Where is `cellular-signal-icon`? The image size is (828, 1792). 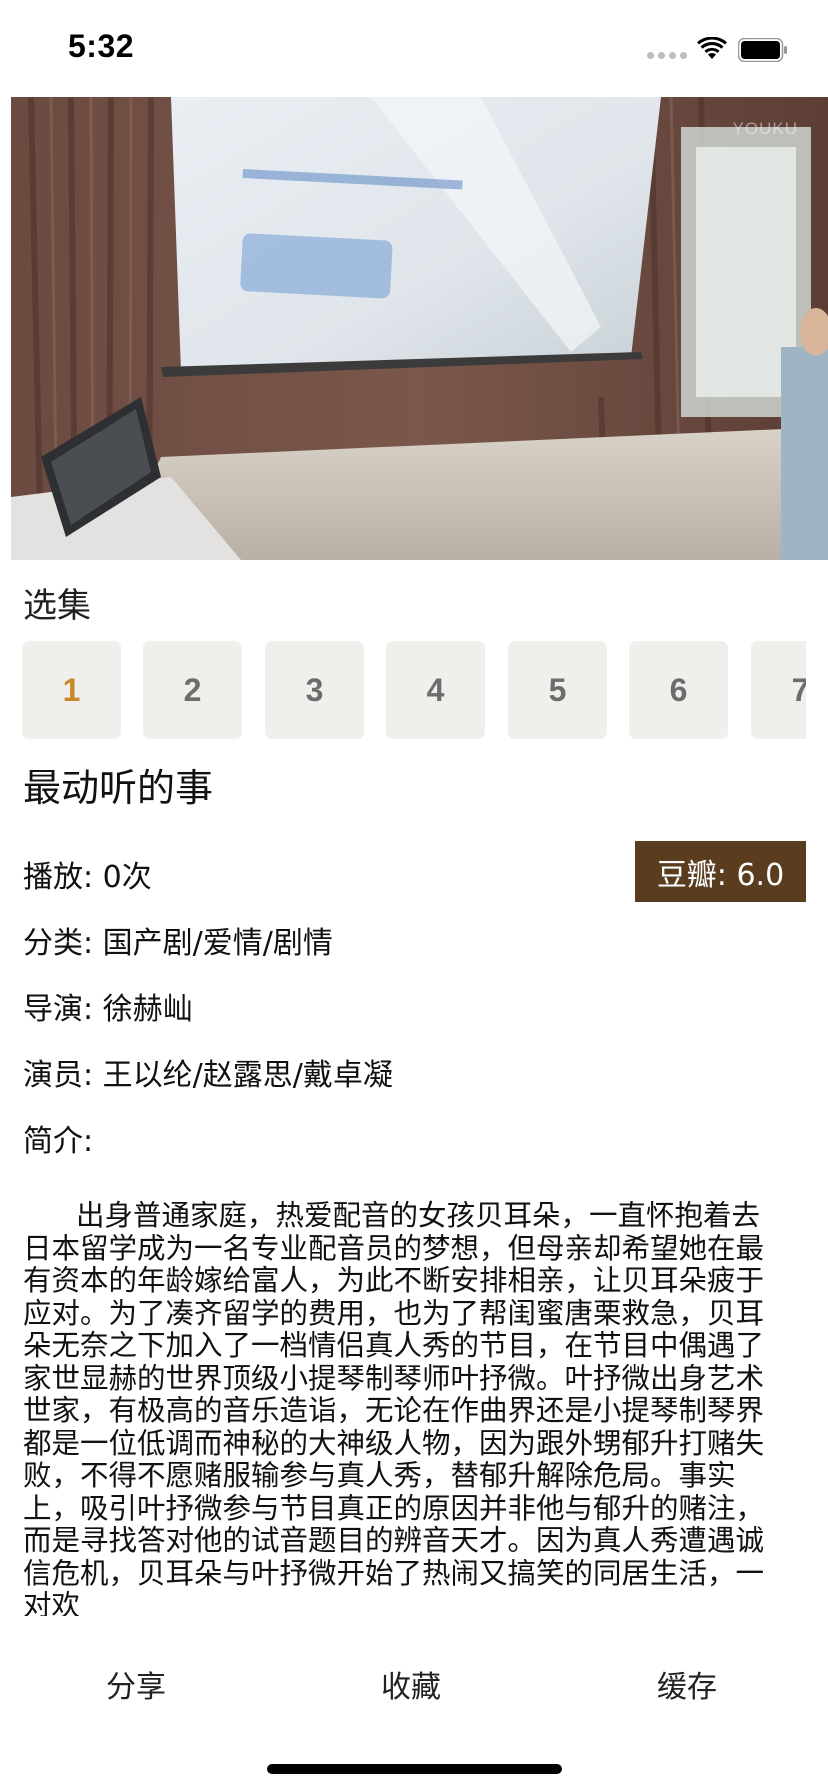 cellular-signal-icon is located at coordinates (667, 55).